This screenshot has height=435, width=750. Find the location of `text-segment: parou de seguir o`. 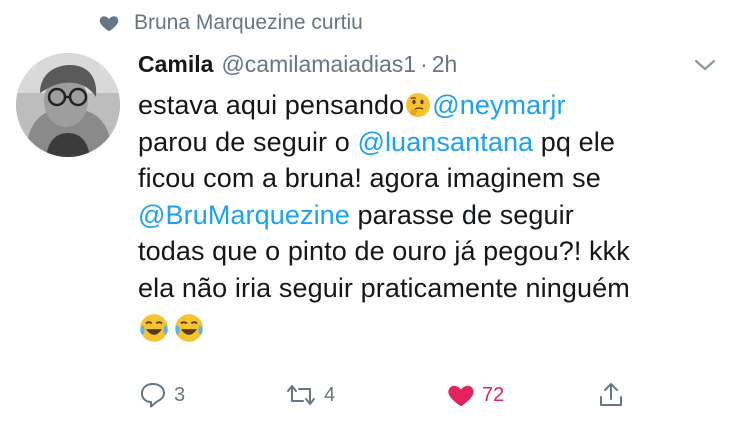

text-segment: parou de seguir o is located at coordinates (248, 141).